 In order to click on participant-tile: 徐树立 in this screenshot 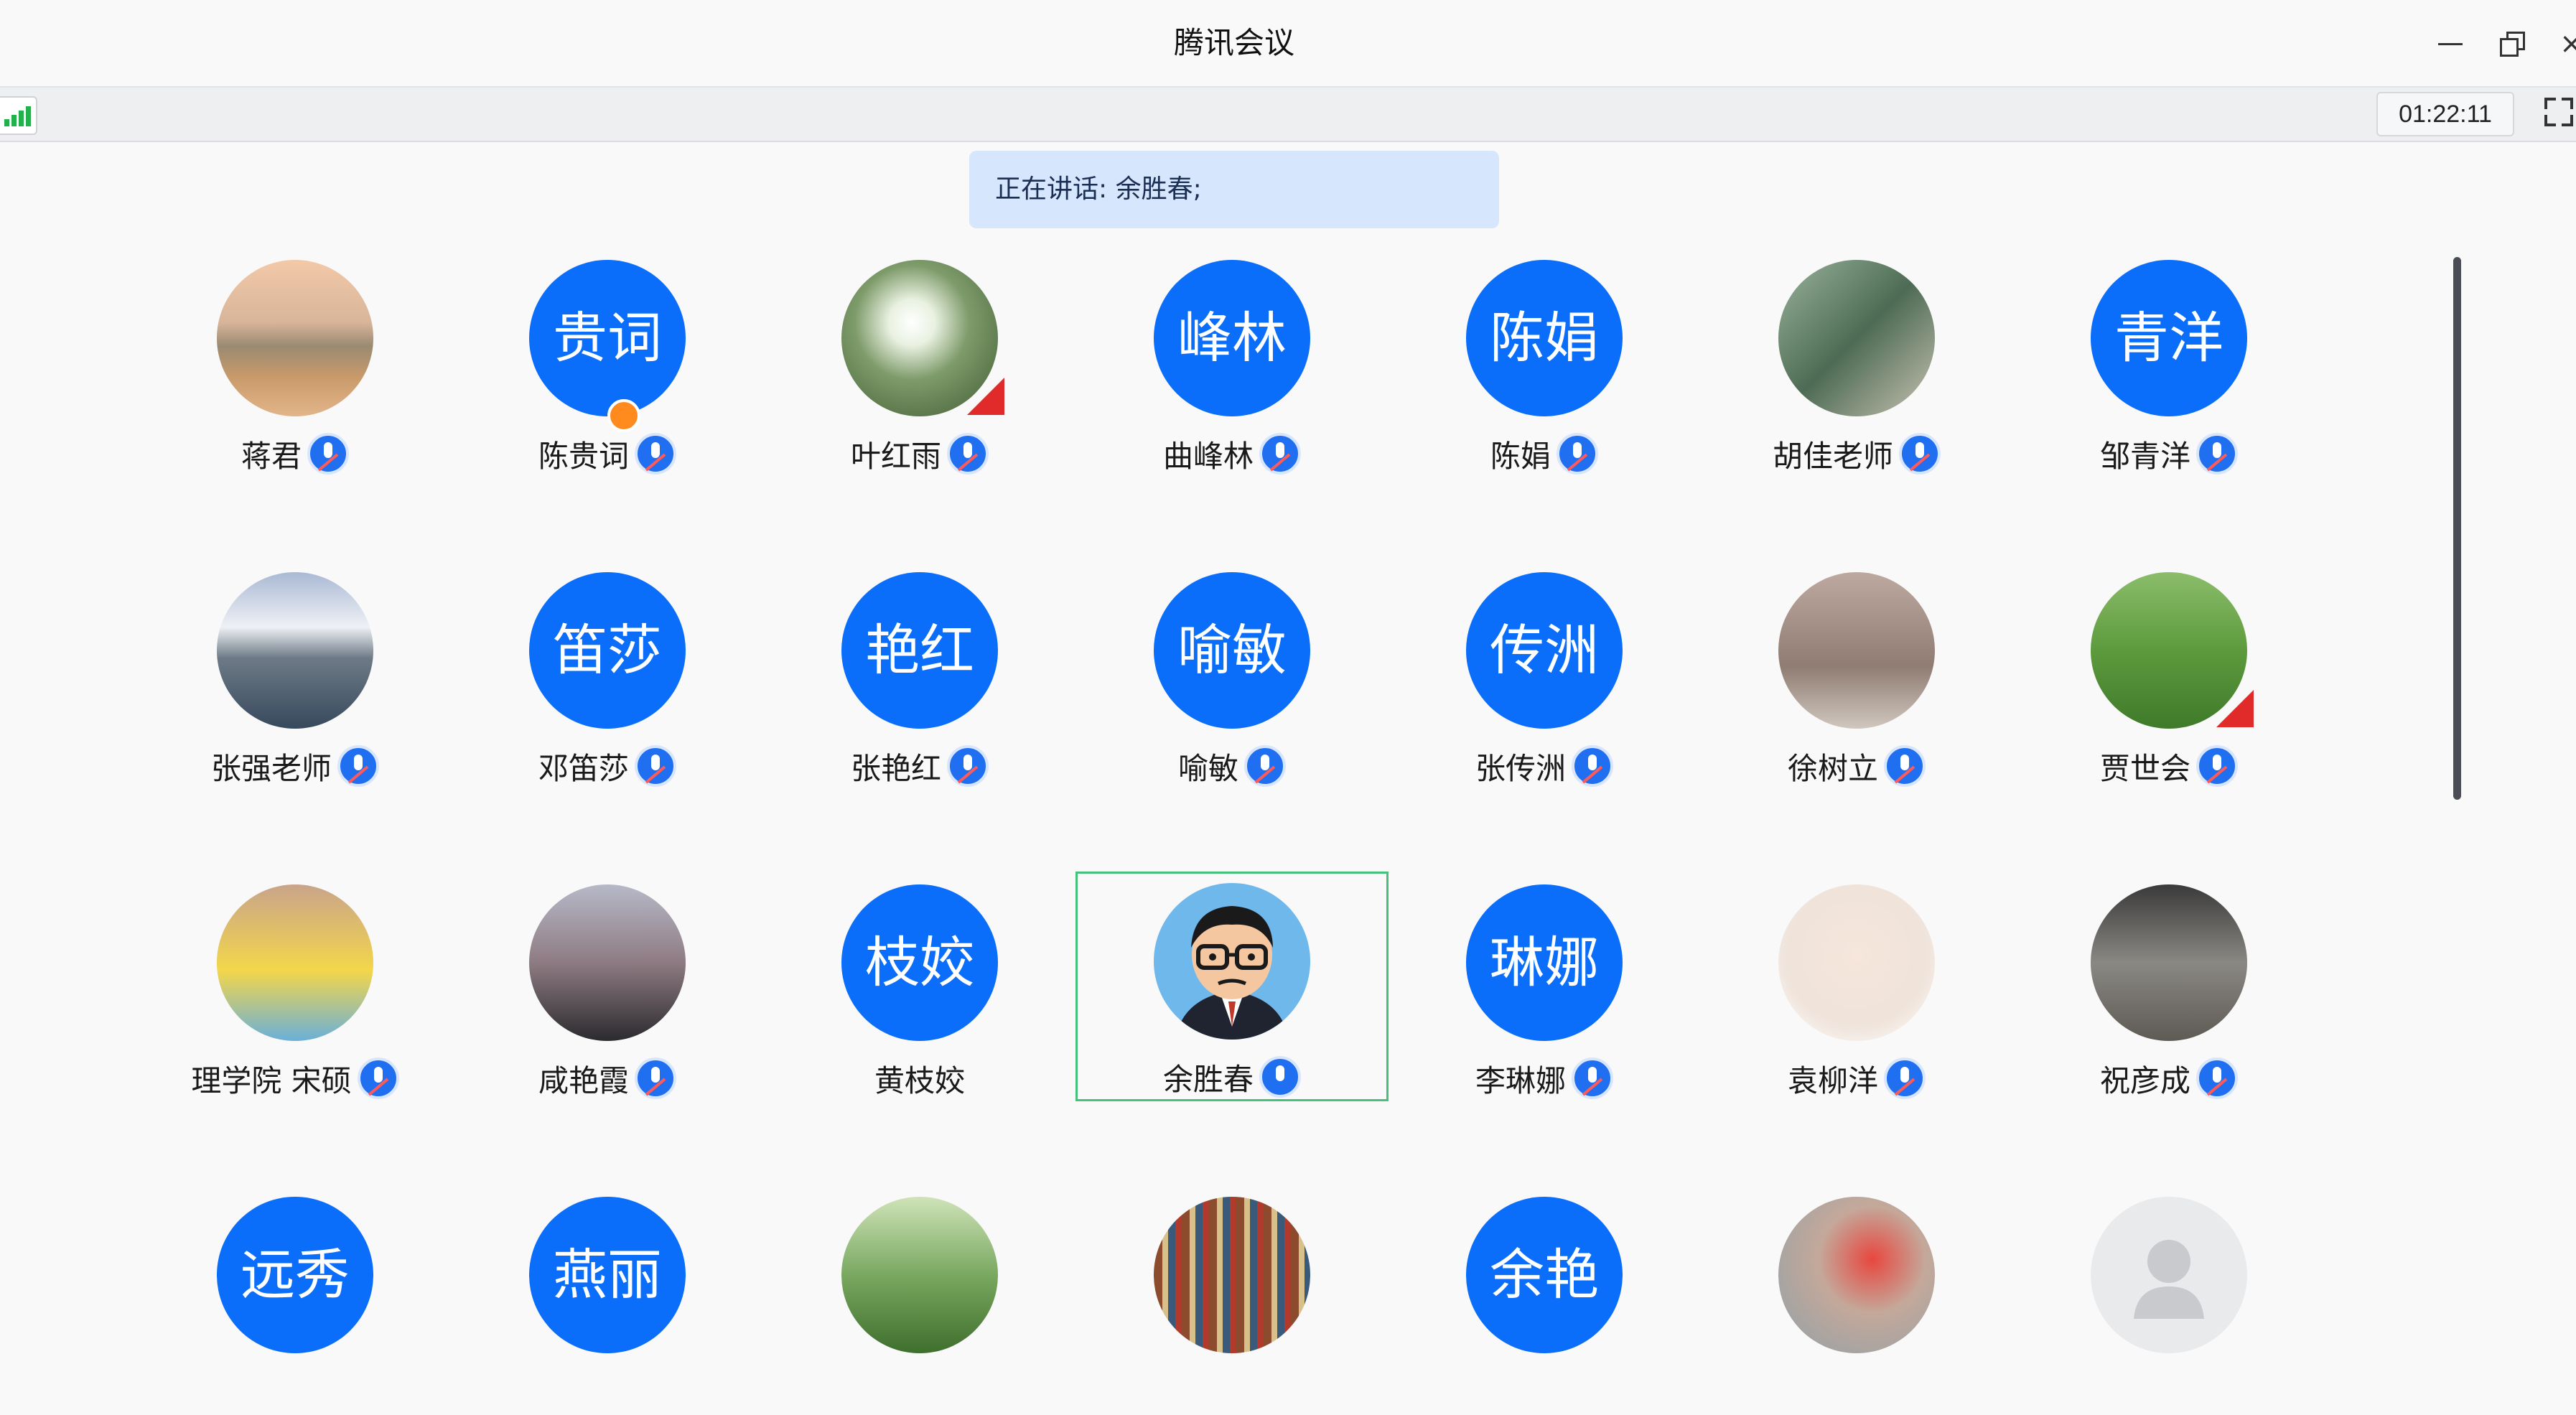, I will do `click(1856, 675)`.